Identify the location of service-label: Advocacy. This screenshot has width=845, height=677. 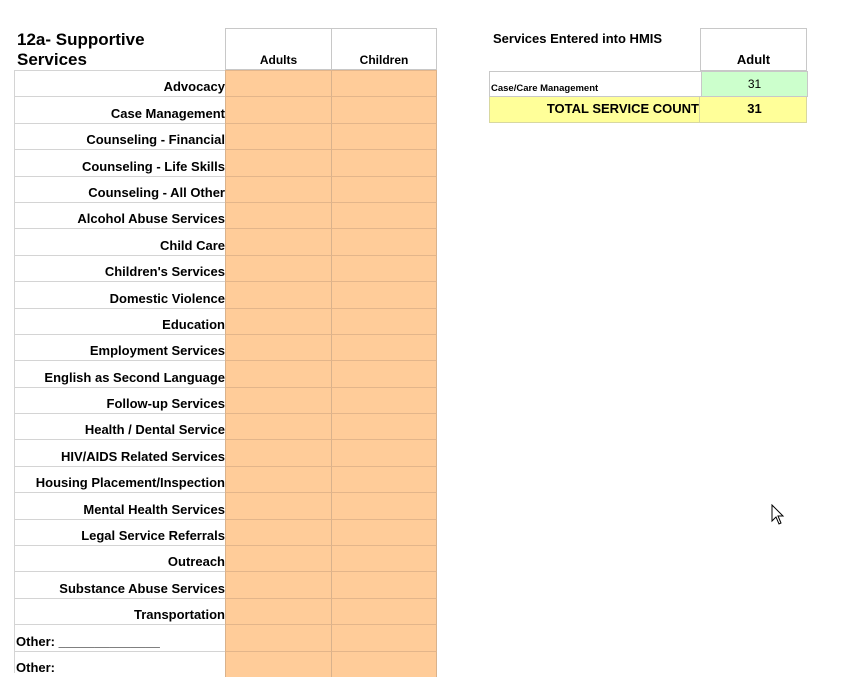
(119, 83).